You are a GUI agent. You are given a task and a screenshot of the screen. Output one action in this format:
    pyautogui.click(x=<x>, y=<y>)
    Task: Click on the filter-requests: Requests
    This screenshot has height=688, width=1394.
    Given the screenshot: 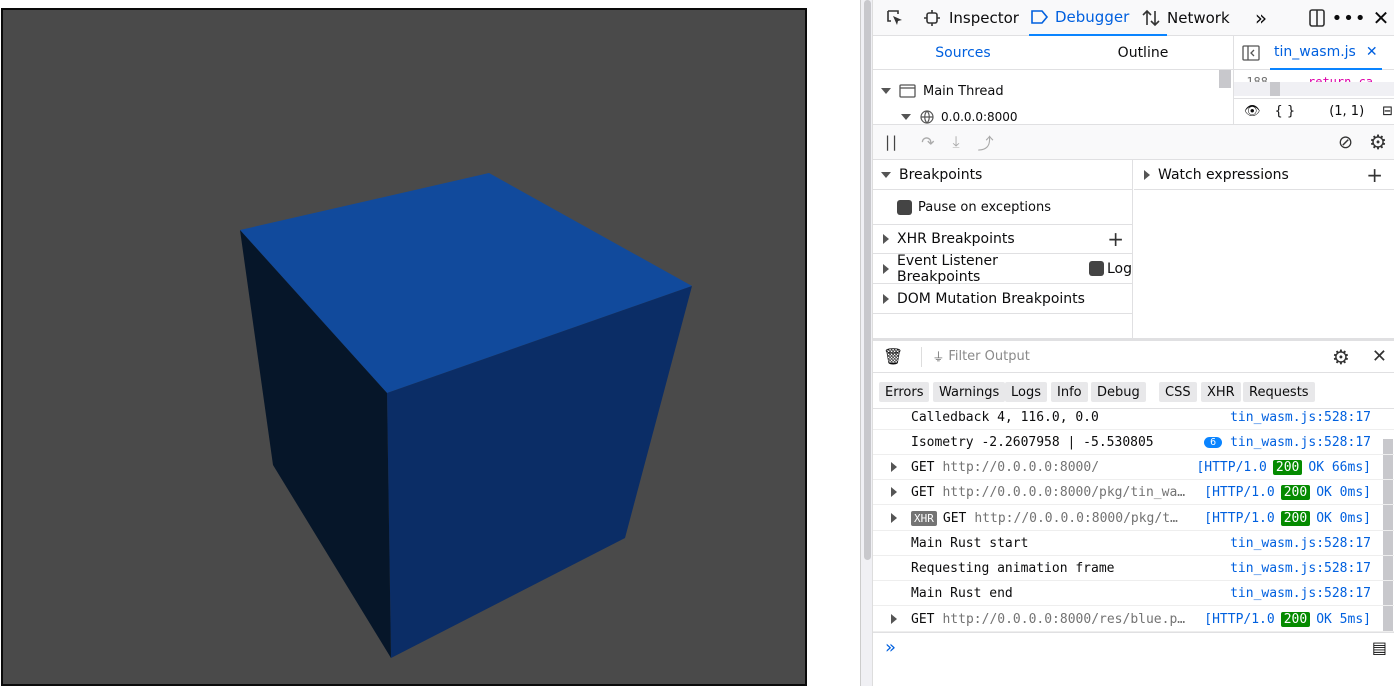 What is the action you would take?
    pyautogui.click(x=1279, y=392)
    